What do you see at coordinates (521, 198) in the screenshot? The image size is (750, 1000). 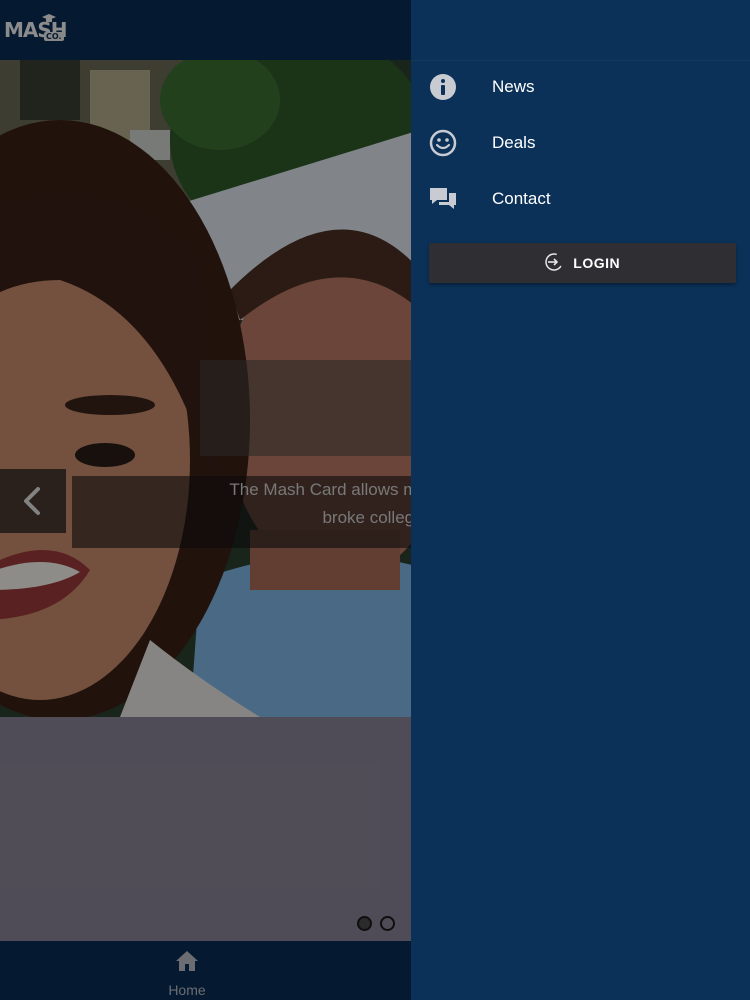 I see `drawer-item-contact-label: Contact` at bounding box center [521, 198].